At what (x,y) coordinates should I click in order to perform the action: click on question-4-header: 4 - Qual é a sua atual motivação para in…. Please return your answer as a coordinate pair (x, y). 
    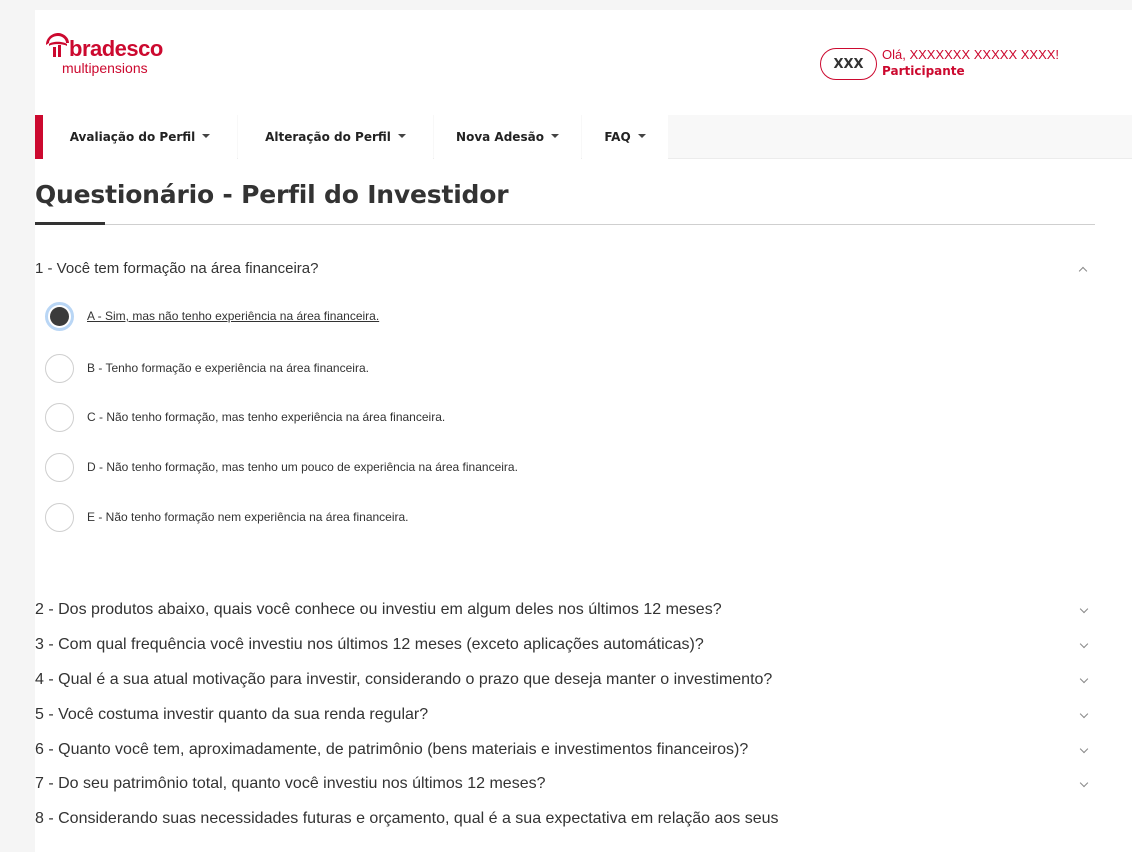
    Looking at the image, I should click on (565, 684).